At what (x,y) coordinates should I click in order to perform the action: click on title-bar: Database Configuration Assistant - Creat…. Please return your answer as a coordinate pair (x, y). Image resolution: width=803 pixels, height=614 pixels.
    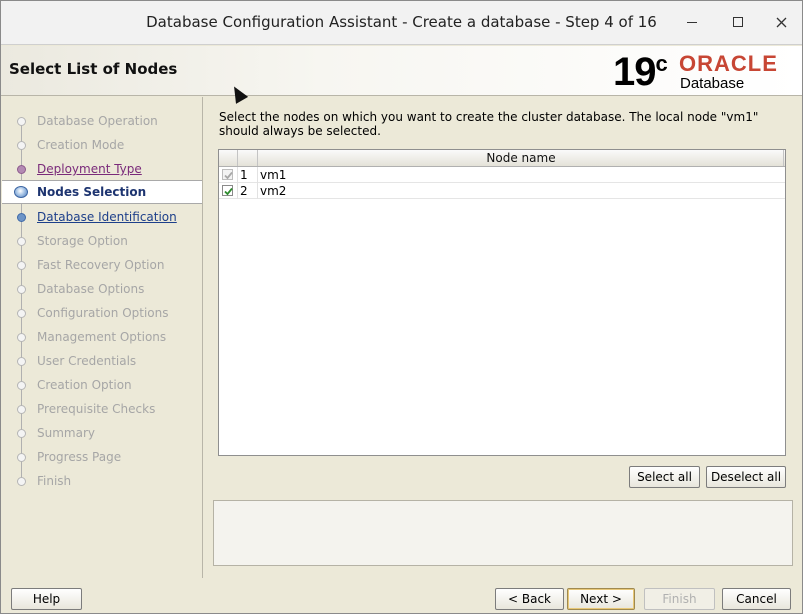
    Looking at the image, I should click on (401, 23).